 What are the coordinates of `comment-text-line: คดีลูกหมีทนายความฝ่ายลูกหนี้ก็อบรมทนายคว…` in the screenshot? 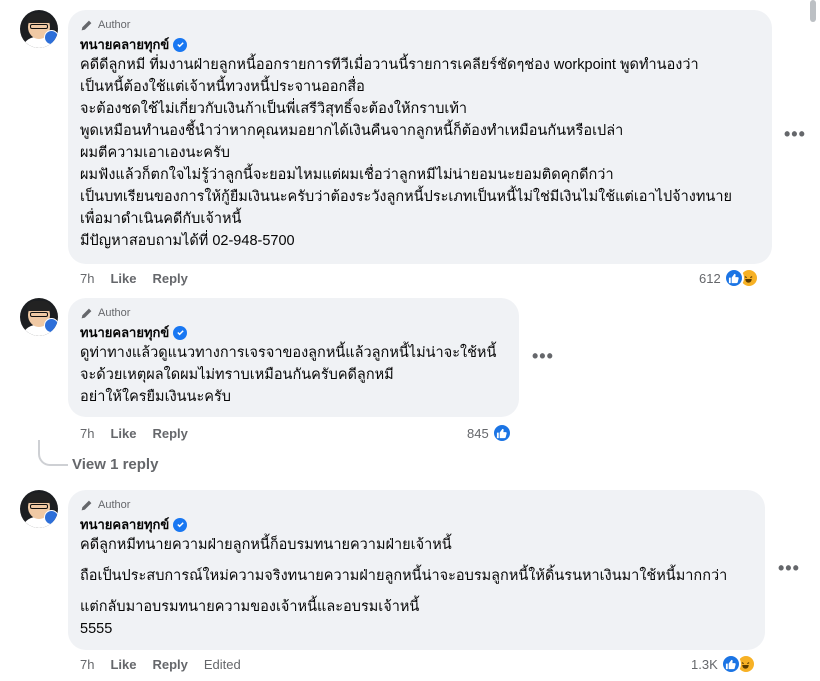 It's located at (266, 545).